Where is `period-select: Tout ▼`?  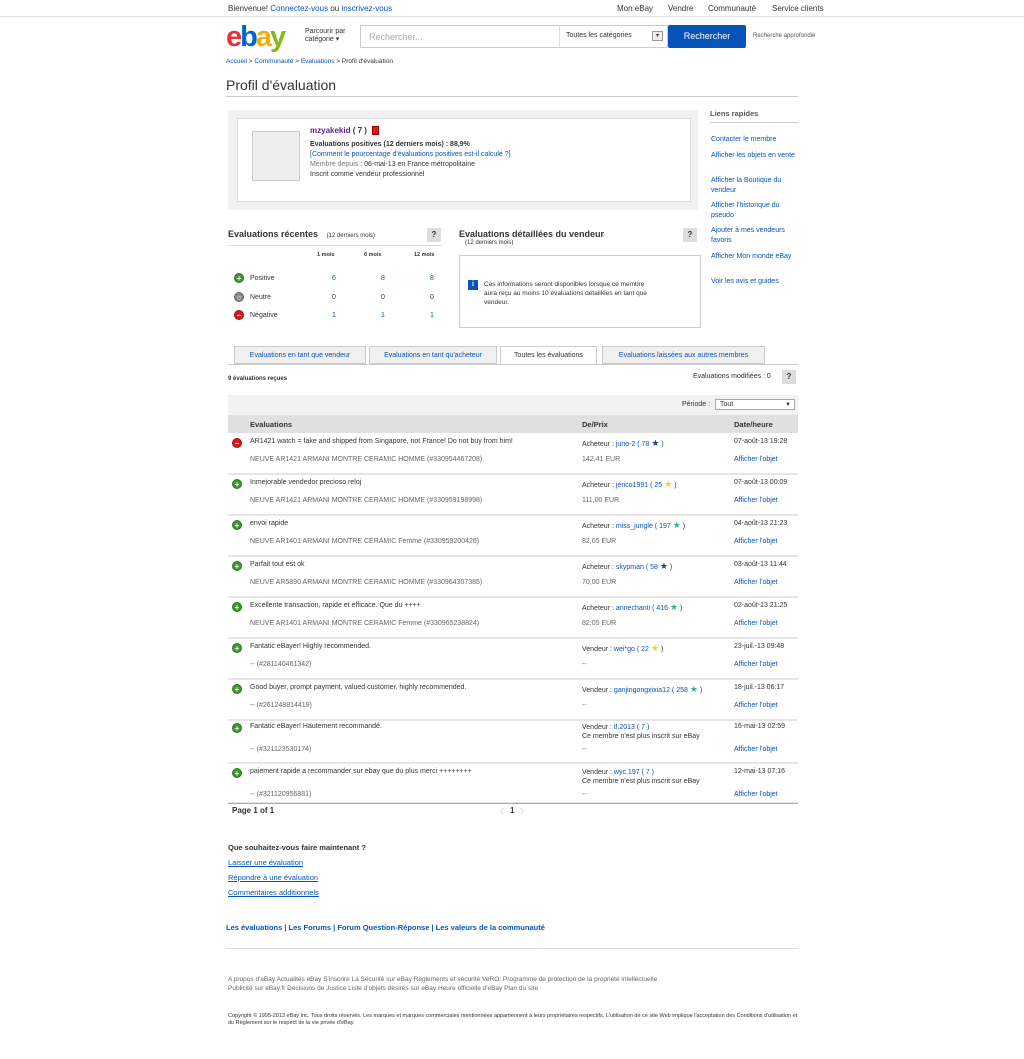 period-select: Tout ▼ is located at coordinates (755, 404).